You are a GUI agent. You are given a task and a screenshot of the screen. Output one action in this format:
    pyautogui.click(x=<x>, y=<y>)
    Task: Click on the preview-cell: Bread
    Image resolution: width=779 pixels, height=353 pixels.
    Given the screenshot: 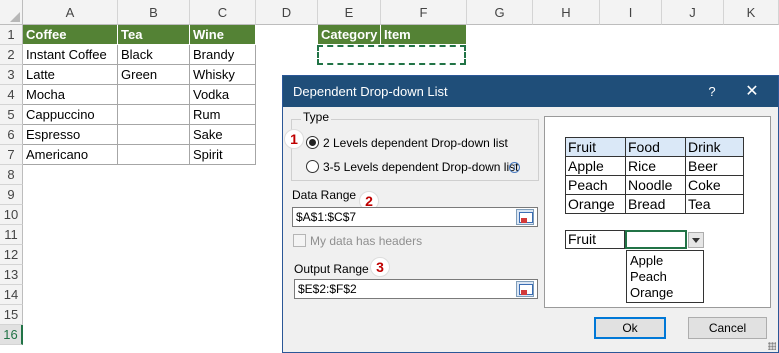 What is the action you would take?
    pyautogui.click(x=655, y=204)
    